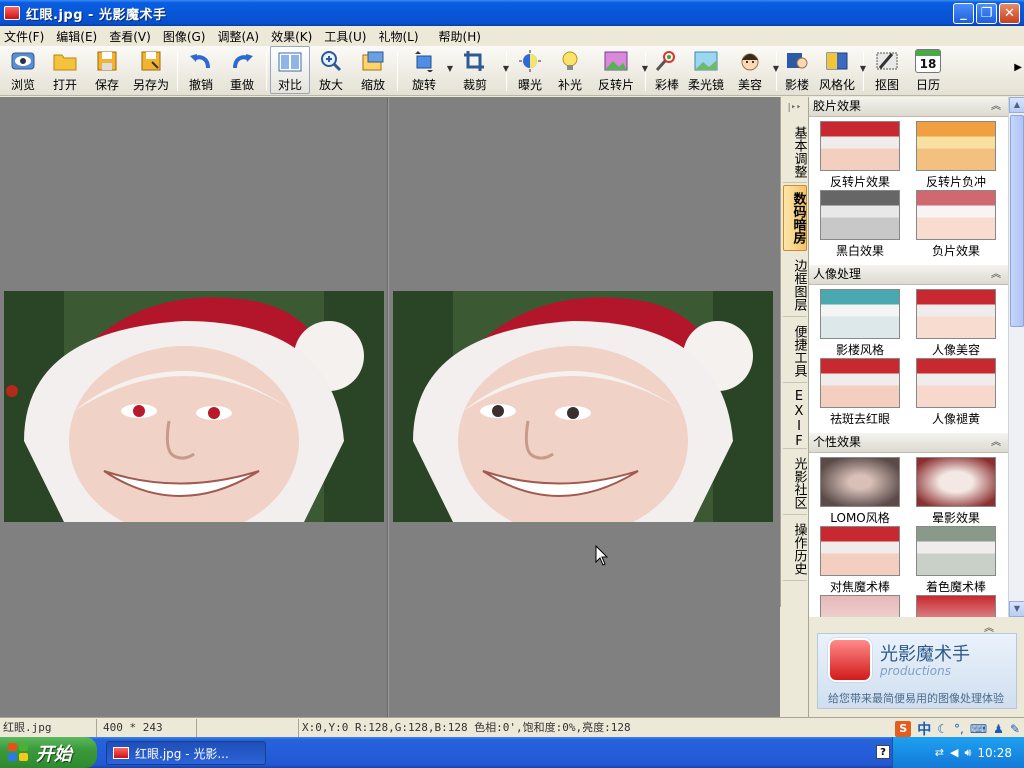 The height and width of the screenshot is (768, 1024). Describe the element at coordinates (290, 70) in the screenshot. I see `compare-button: 对比` at that location.